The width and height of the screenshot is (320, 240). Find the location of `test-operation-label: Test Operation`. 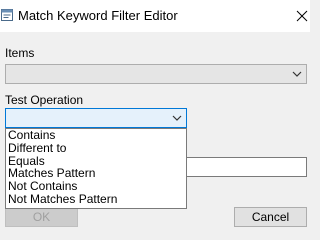

test-operation-label: Test Operation is located at coordinates (44, 100).